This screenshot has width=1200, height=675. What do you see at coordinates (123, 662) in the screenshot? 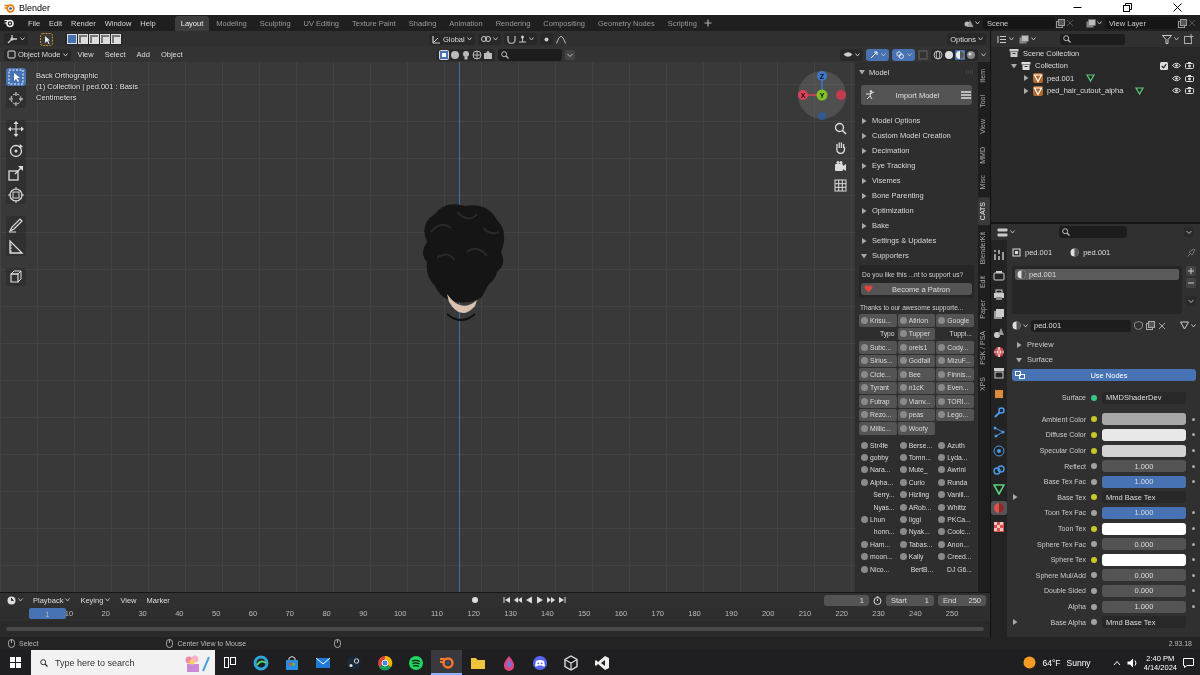
I see `search-field: Type here to search` at bounding box center [123, 662].